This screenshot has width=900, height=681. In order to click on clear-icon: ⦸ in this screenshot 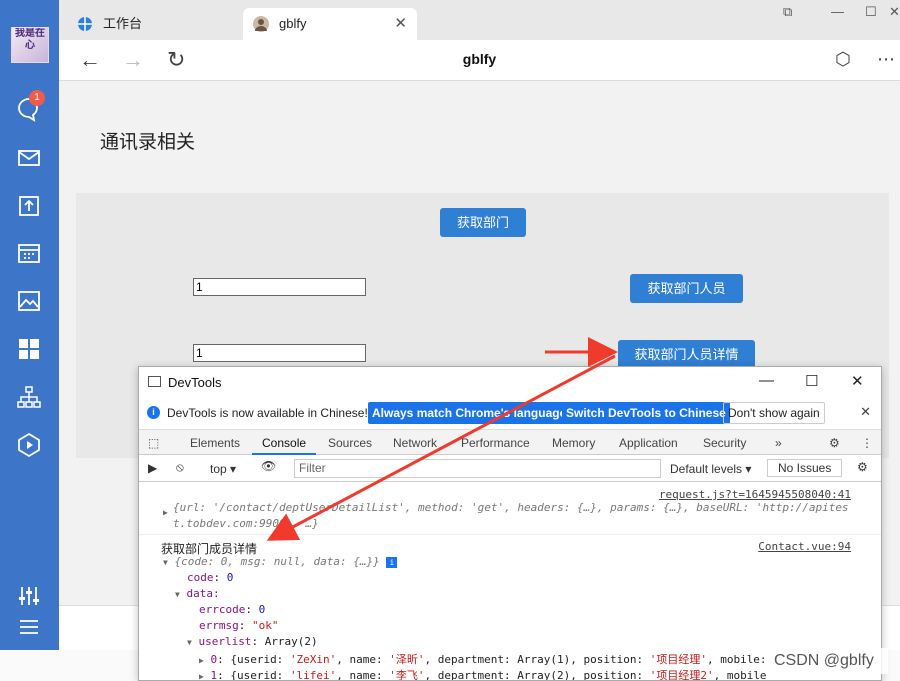, I will do `click(180, 467)`.